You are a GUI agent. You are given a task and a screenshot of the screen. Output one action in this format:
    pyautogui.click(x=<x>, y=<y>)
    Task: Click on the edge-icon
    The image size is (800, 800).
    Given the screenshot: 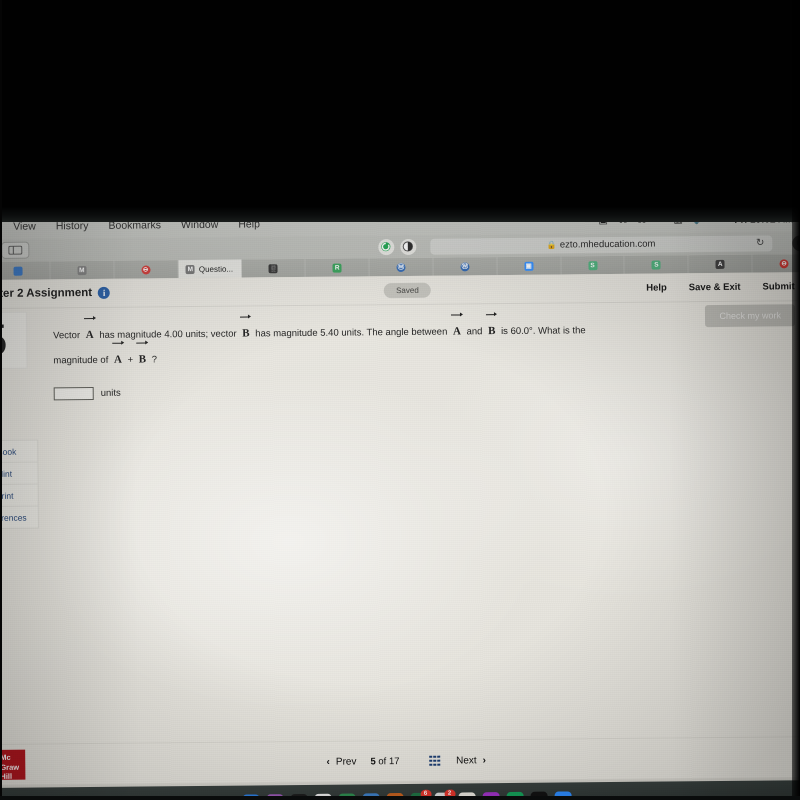 What is the action you would take?
    pyautogui.click(x=18, y=271)
    